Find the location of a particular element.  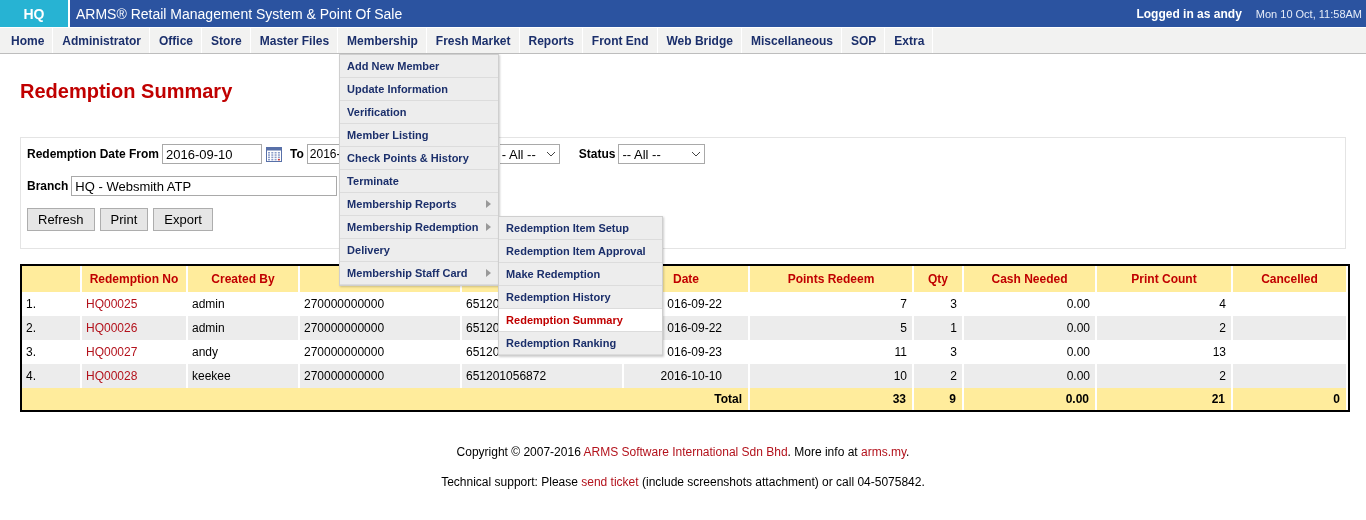

total-cell: 0 is located at coordinates (1290, 399).